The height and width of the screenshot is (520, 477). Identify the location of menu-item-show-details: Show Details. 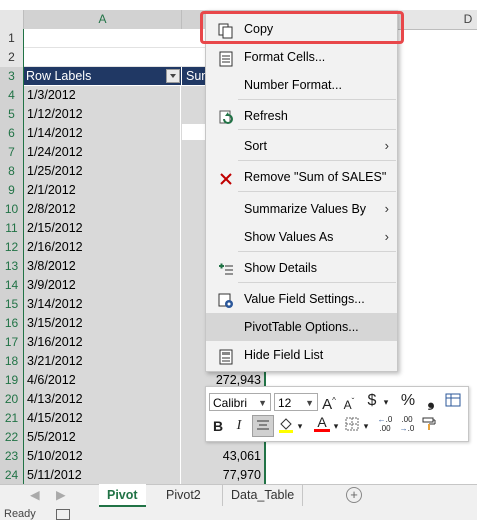
(301, 268).